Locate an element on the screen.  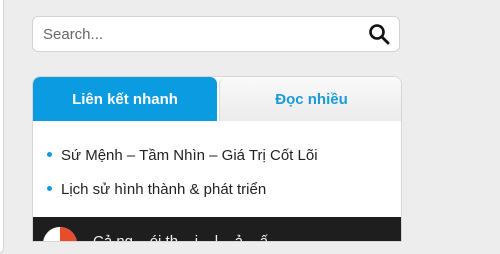
tab-most-read: Đọc nhiều is located at coordinates (310, 99).